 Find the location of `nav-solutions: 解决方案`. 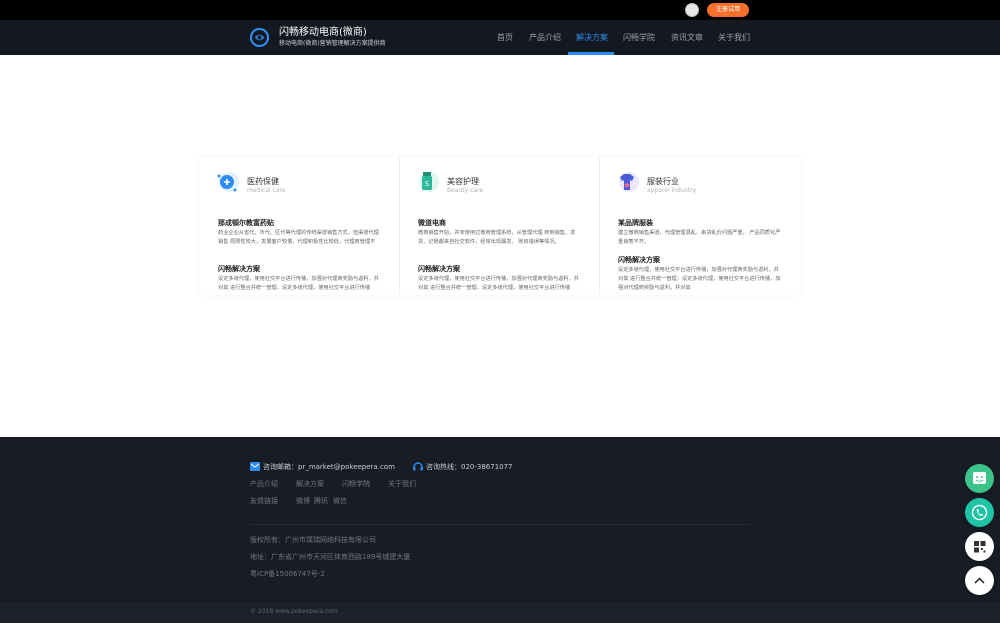

nav-solutions: 解决方案 is located at coordinates (592, 37).